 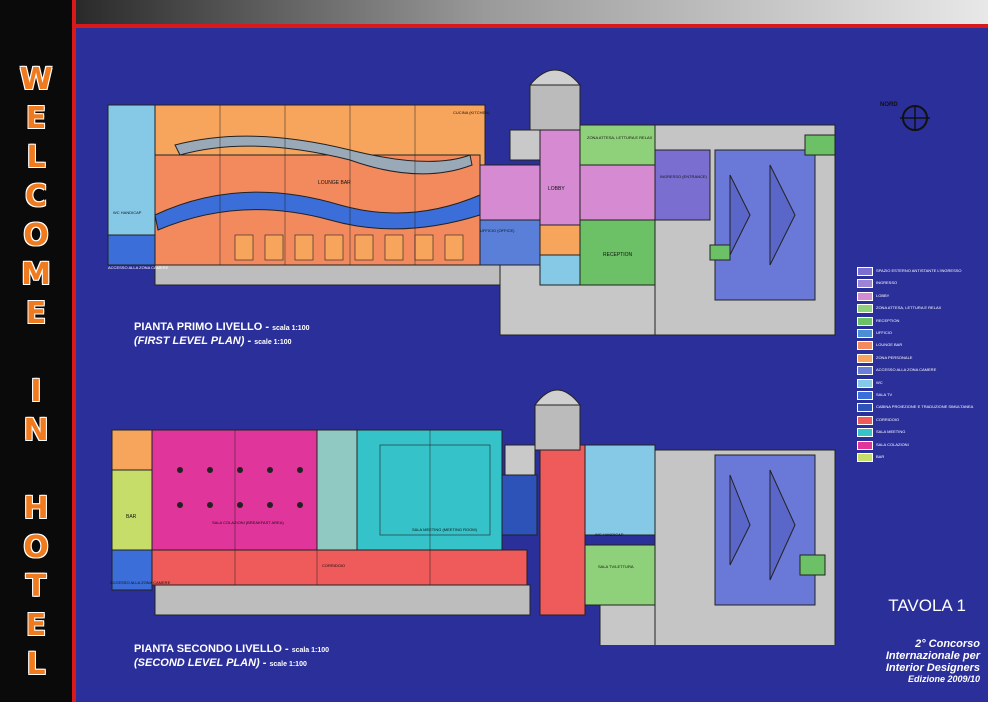 What do you see at coordinates (36, 508) in the screenshot?
I see `title-letter: H` at bounding box center [36, 508].